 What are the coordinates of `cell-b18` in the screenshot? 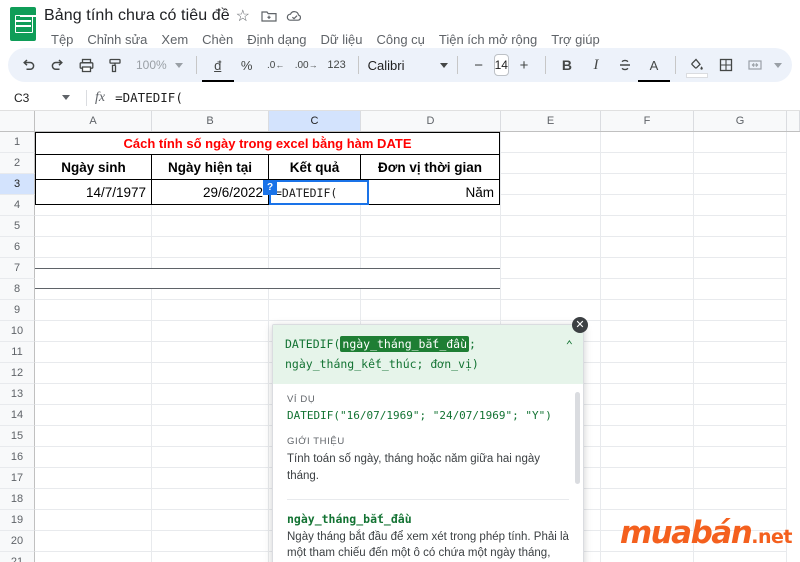 It's located at (210, 499).